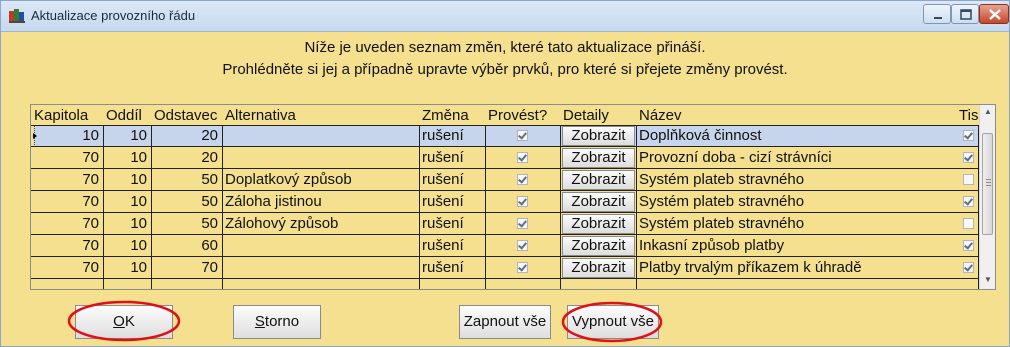  What do you see at coordinates (988, 111) in the screenshot?
I see `scroll-up-icon: ▲` at bounding box center [988, 111].